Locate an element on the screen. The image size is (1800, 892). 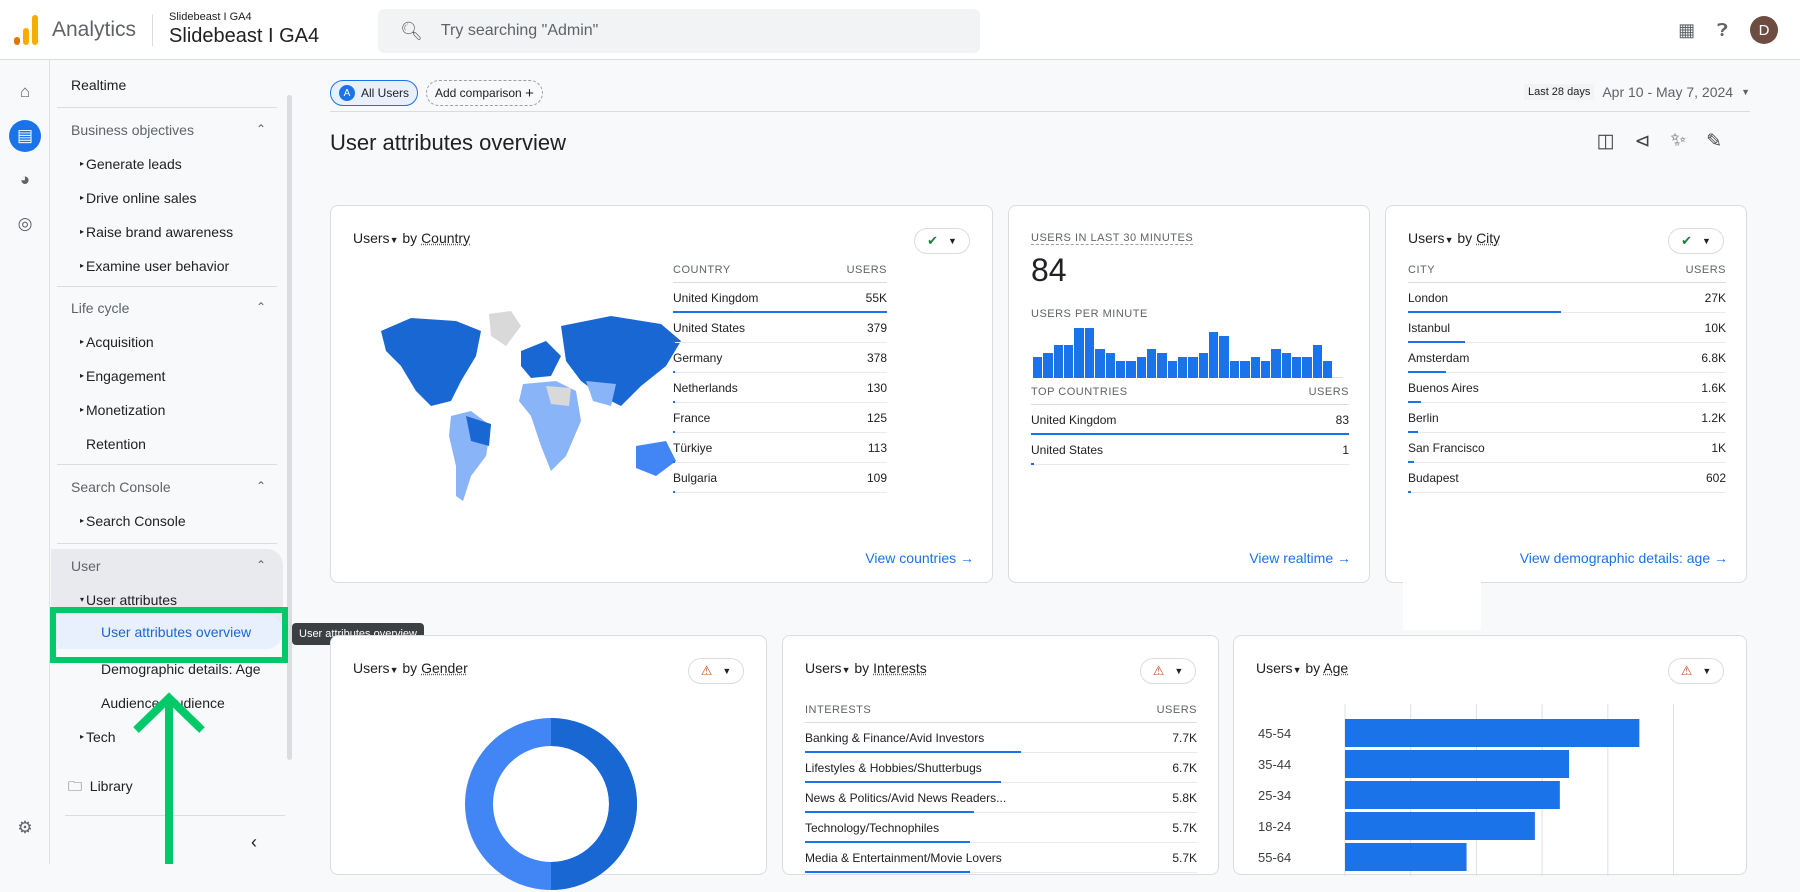
account-name: Slidebeast I GA4 is located at coordinates (210, 17).